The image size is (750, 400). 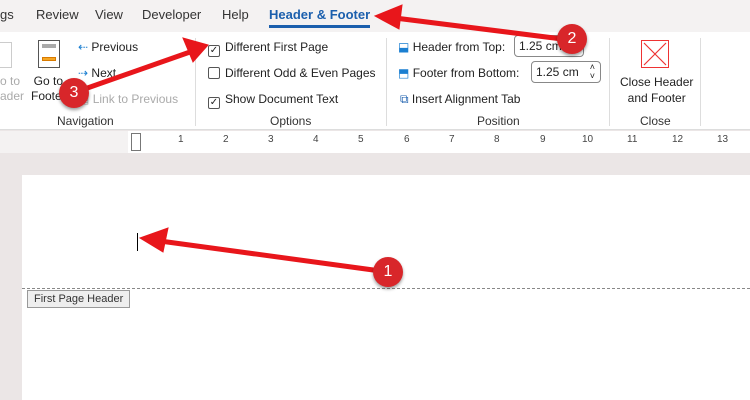 What do you see at coordinates (572, 39) in the screenshot?
I see `callout-2: 2` at bounding box center [572, 39].